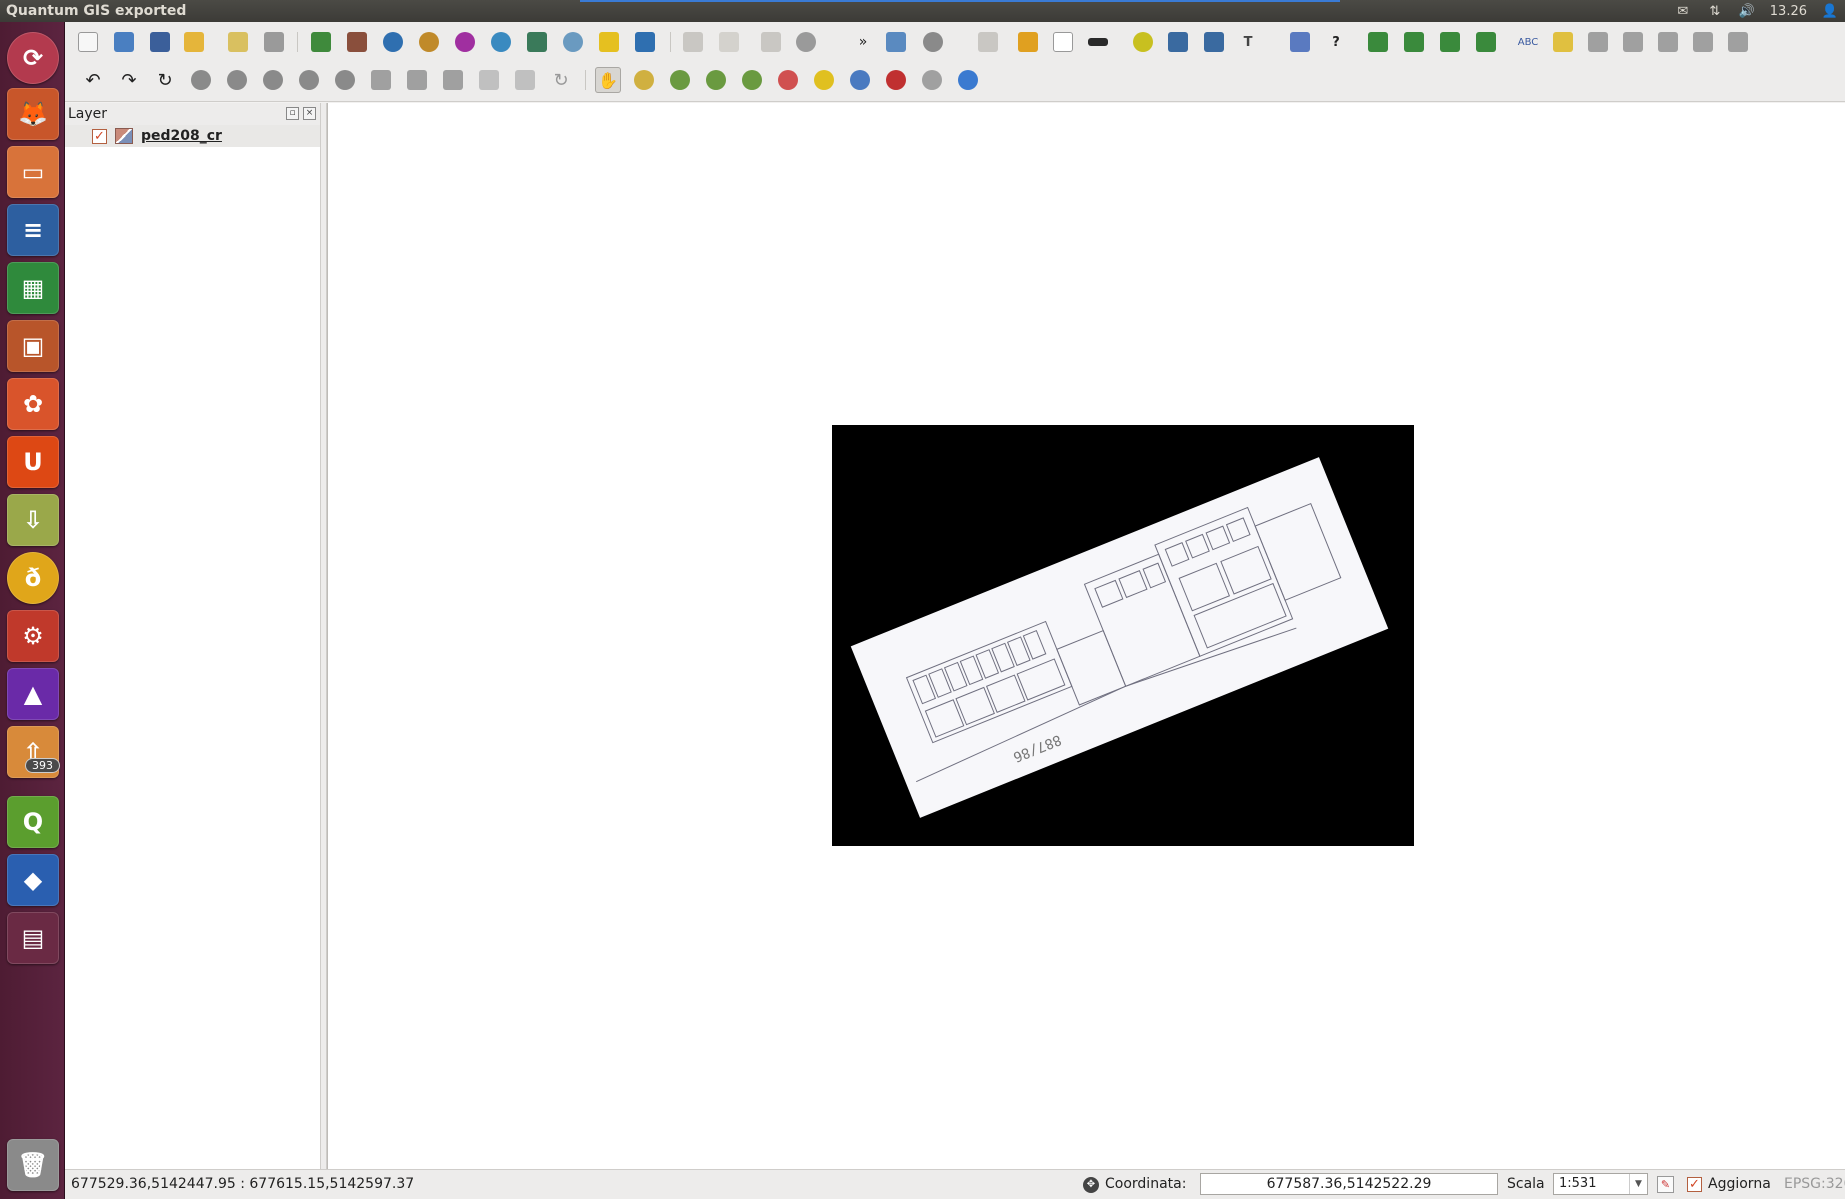  What do you see at coordinates (345, 80) in the screenshot?
I see `delete-part-icon` at bounding box center [345, 80].